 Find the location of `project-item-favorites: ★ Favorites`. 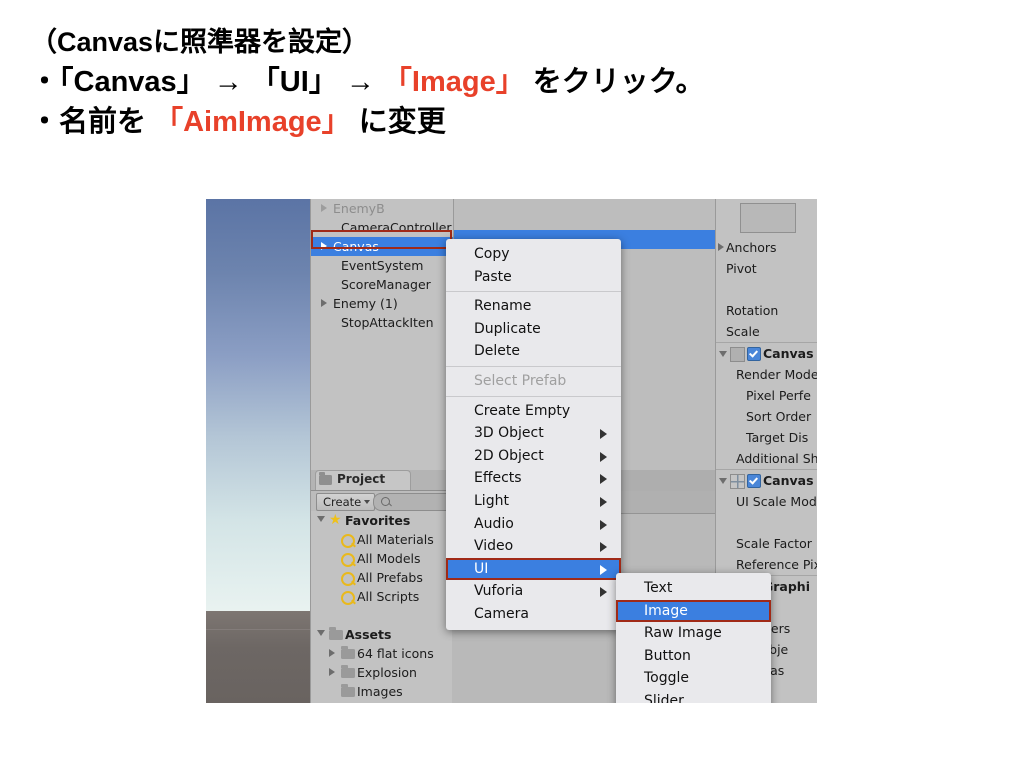

project-item-favorites: ★ Favorites is located at coordinates (382, 520).